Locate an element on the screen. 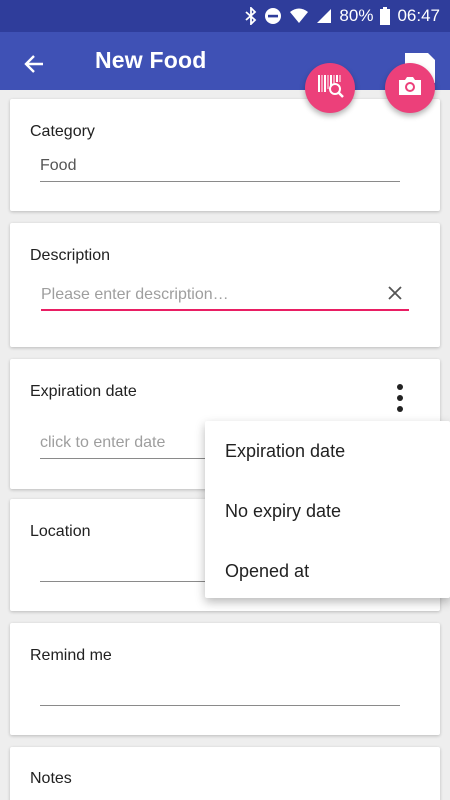  notes-label: Notes is located at coordinates (51, 778).